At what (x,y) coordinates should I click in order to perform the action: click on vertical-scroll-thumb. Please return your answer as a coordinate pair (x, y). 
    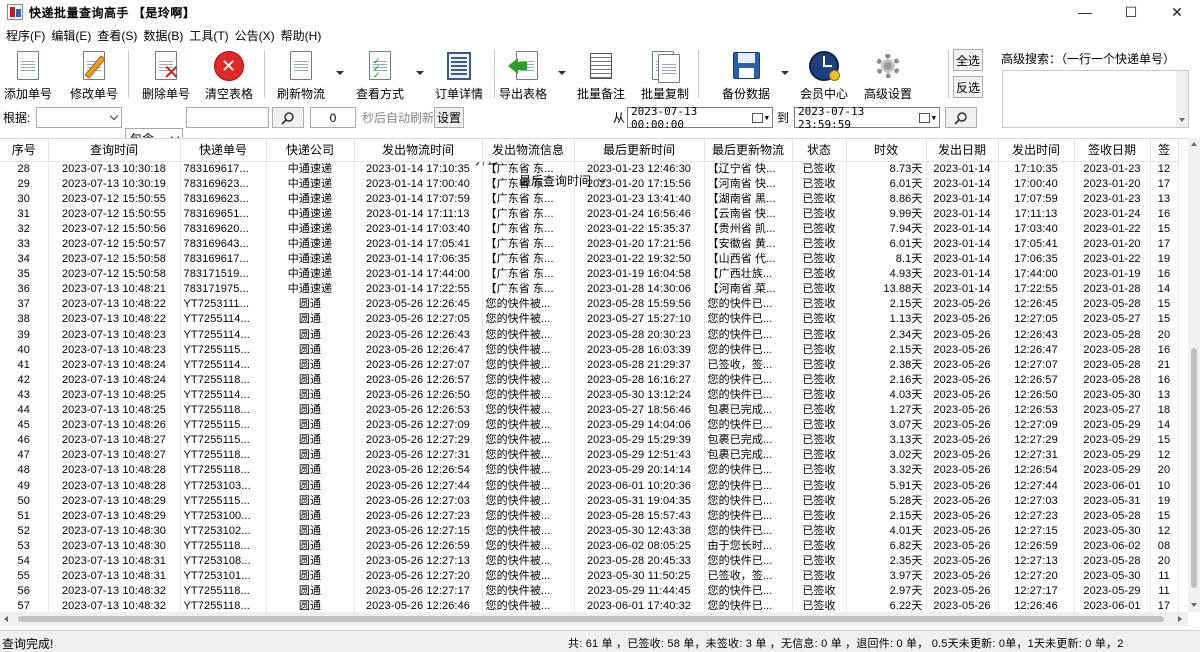
    Looking at the image, I should click on (1194, 468).